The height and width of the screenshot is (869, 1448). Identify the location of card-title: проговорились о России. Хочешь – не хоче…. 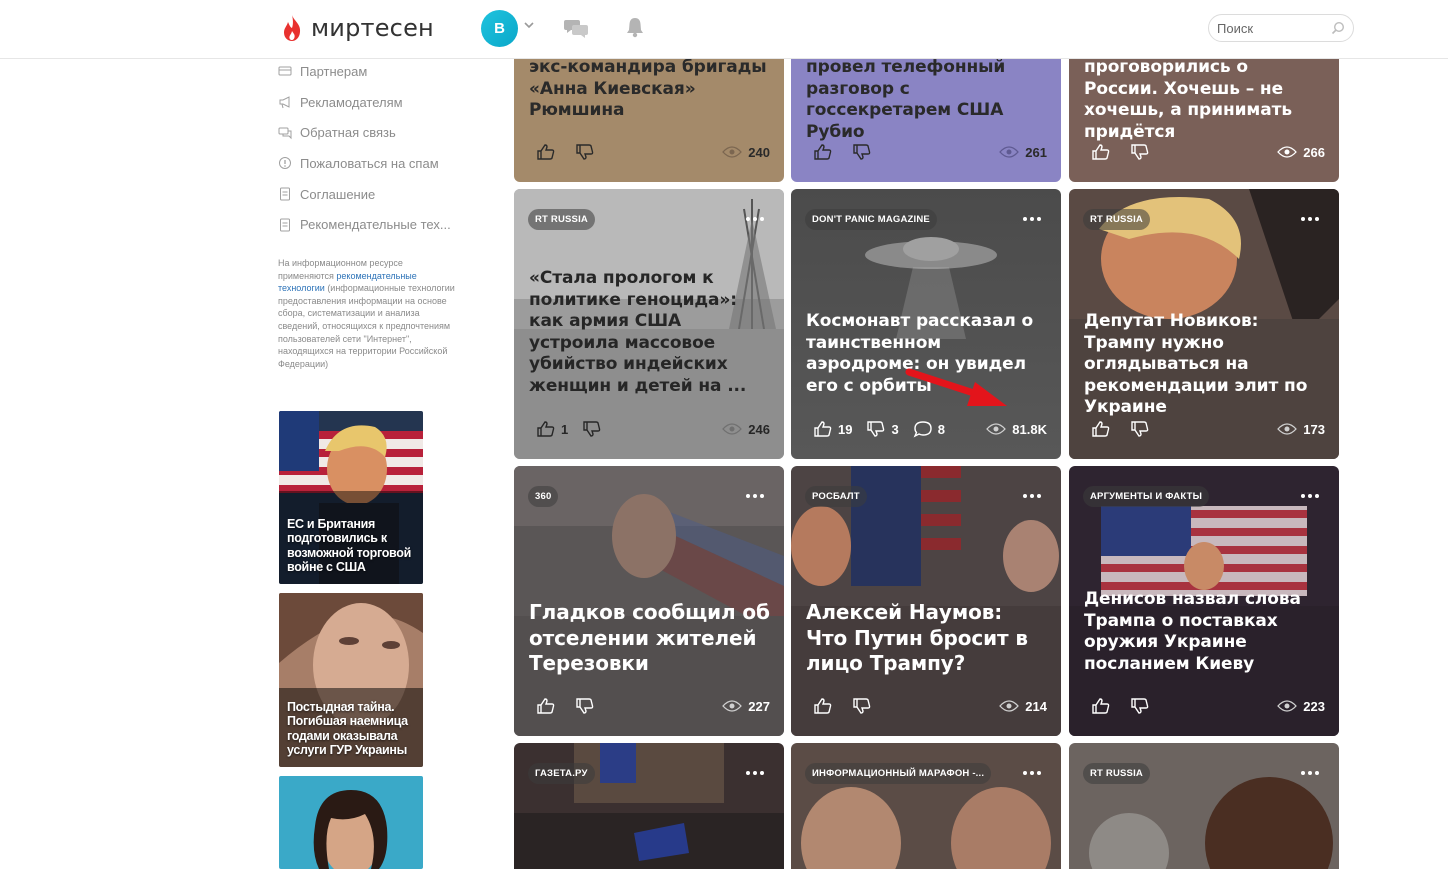
(1205, 100).